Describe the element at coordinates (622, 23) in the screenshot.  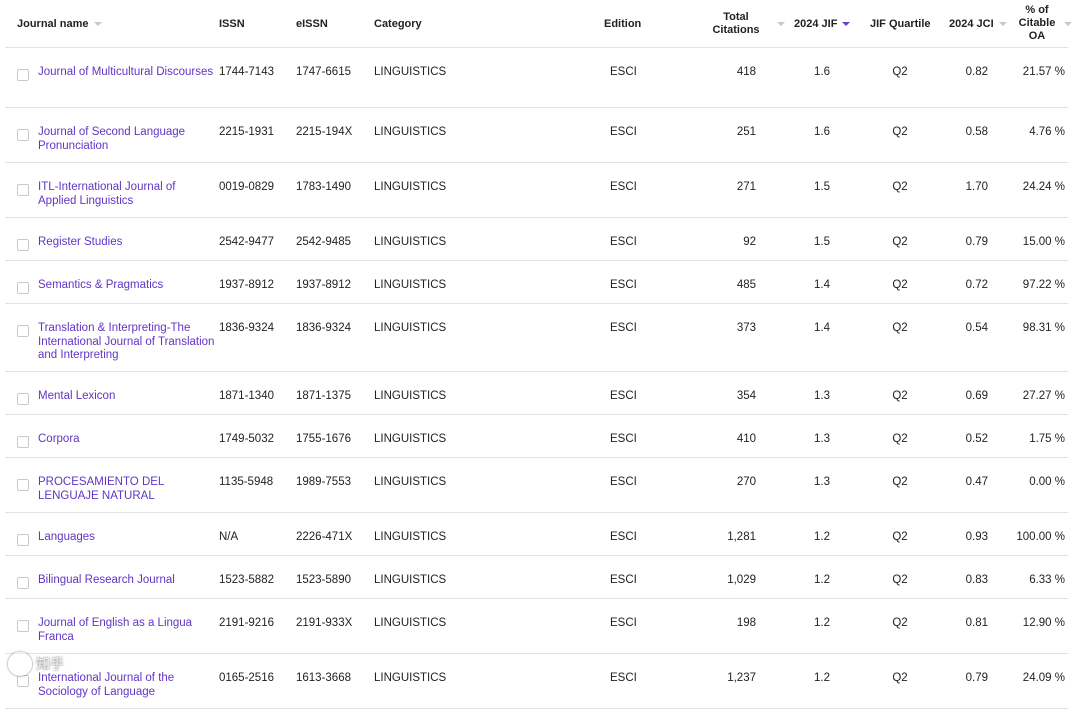
I see `col-edition: Edition` at that location.